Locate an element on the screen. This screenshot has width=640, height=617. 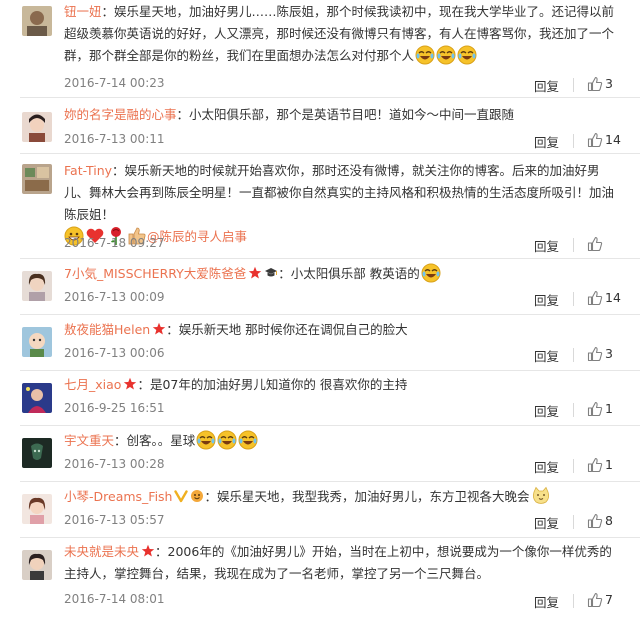
comment-line: 是07年的加油好男儿知道你的 很喜欢你的主持 is located at coordinates (278, 384).